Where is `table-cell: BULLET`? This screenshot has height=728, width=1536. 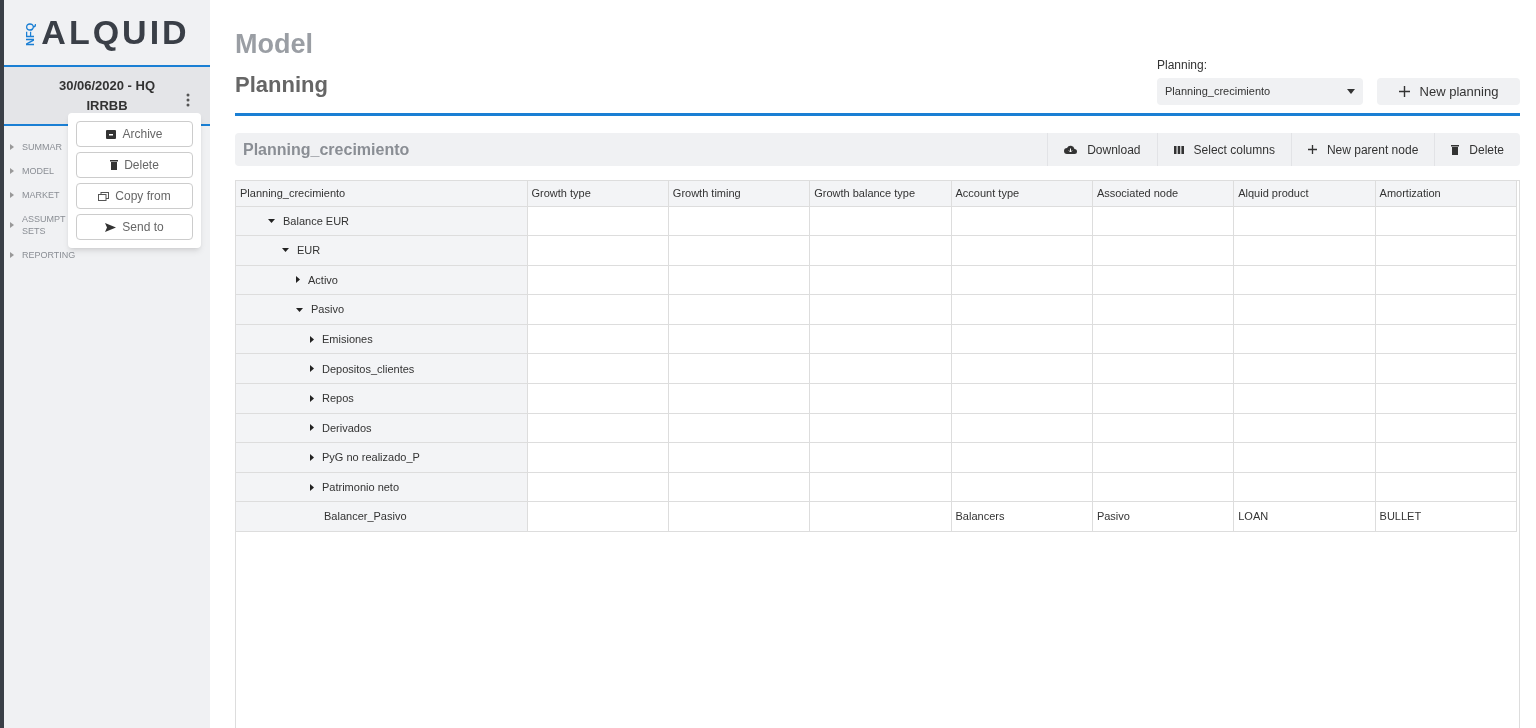 table-cell: BULLET is located at coordinates (1400, 516).